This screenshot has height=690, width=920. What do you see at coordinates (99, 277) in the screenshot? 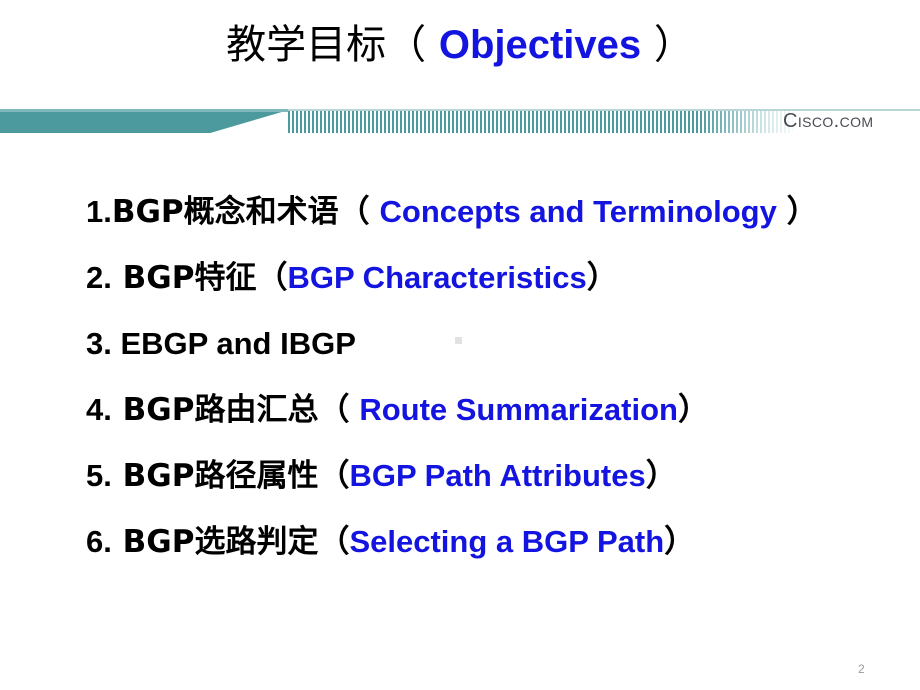
I see `list-item-number: 2.` at bounding box center [99, 277].